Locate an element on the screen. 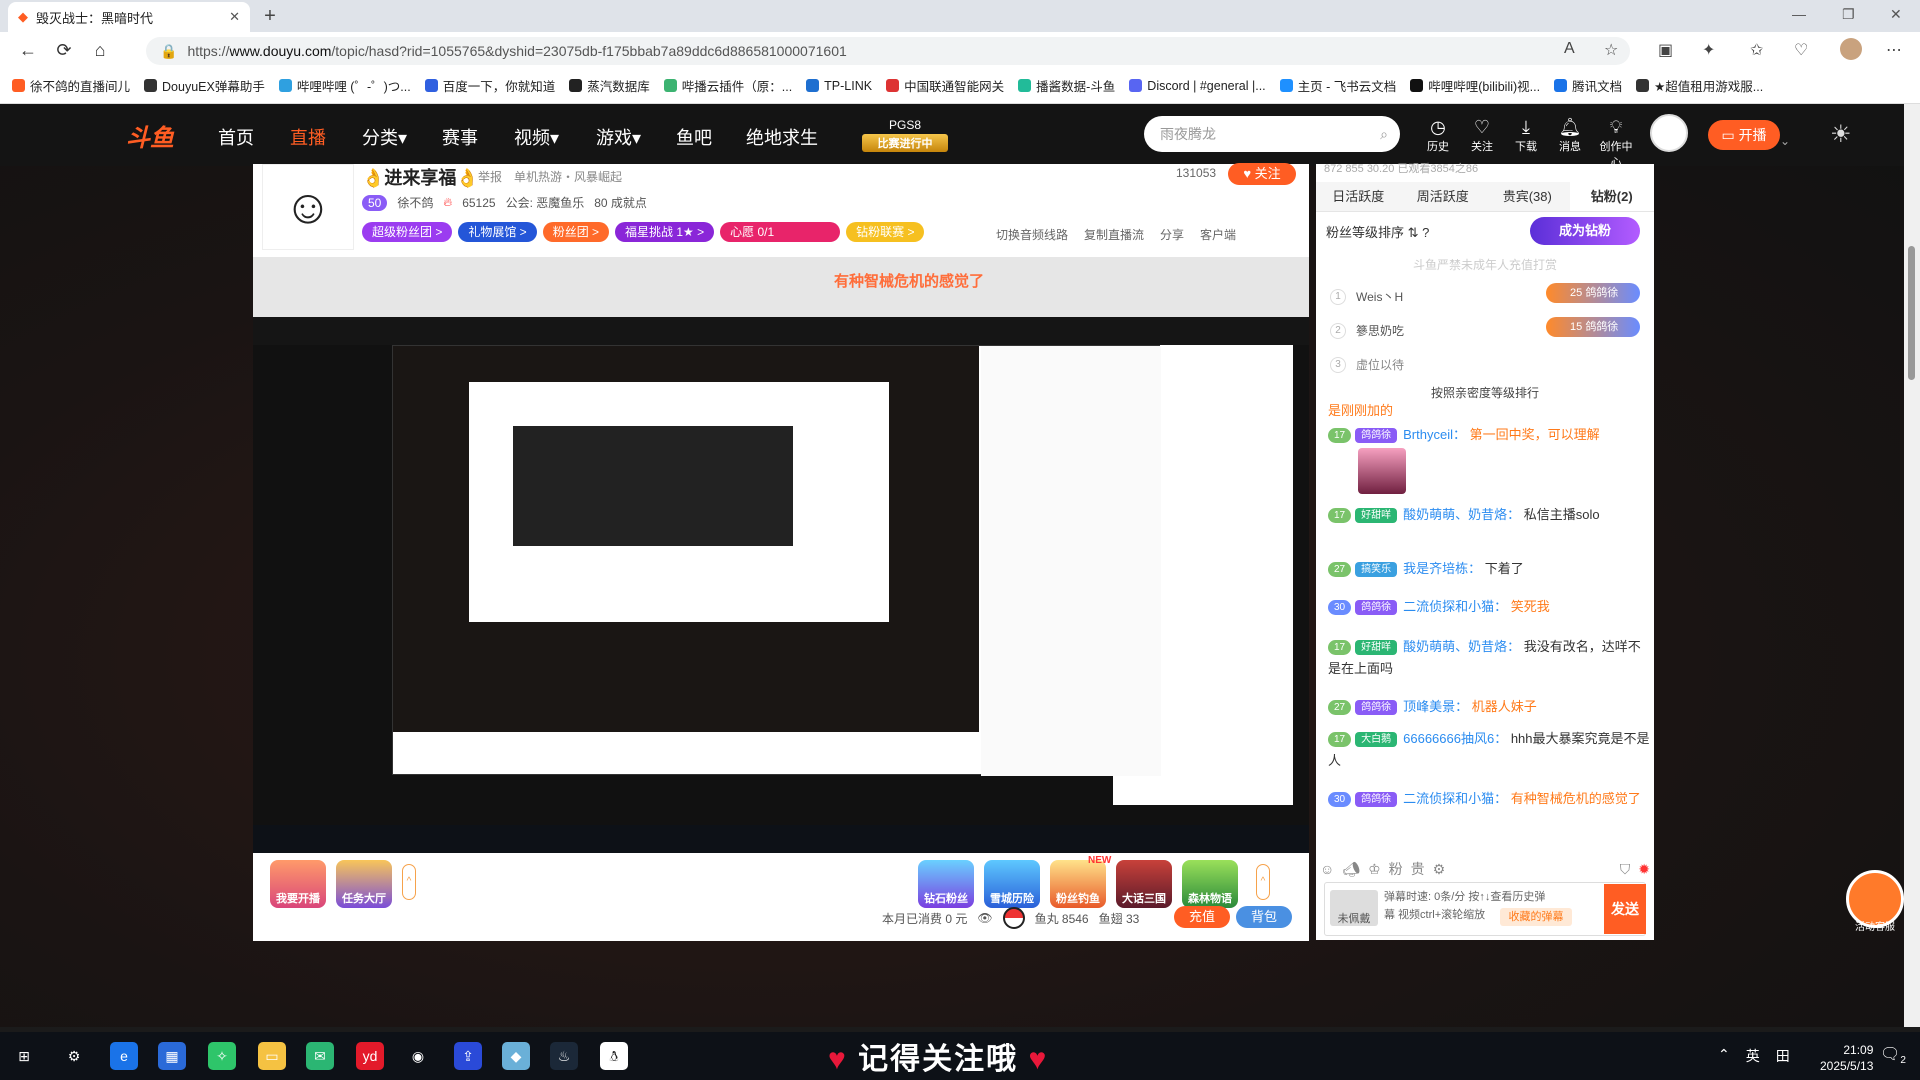 This screenshot has width=1920, height=1080. read-aloud-icon: A is located at coordinates (1569, 49).